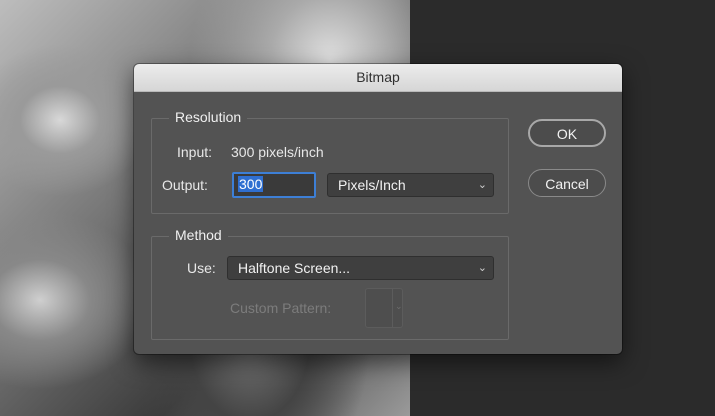 The image size is (715, 416). I want to click on custom-pattern-picker: ⌄, so click(384, 308).